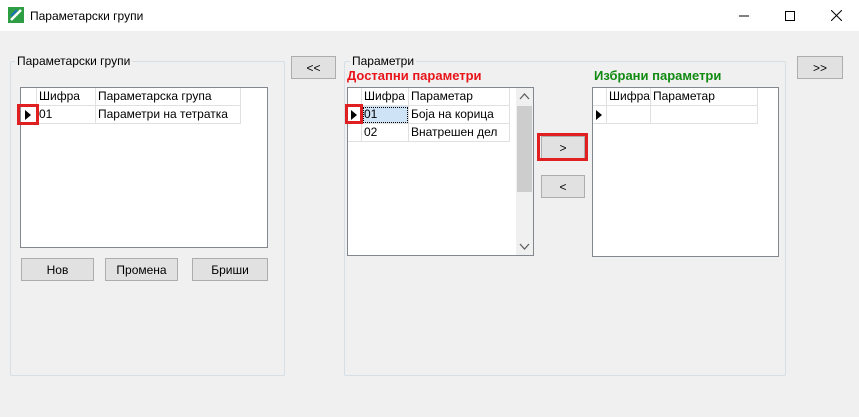 This screenshot has width=859, height=417. I want to click on new-row-cell-parameter, so click(704, 115).